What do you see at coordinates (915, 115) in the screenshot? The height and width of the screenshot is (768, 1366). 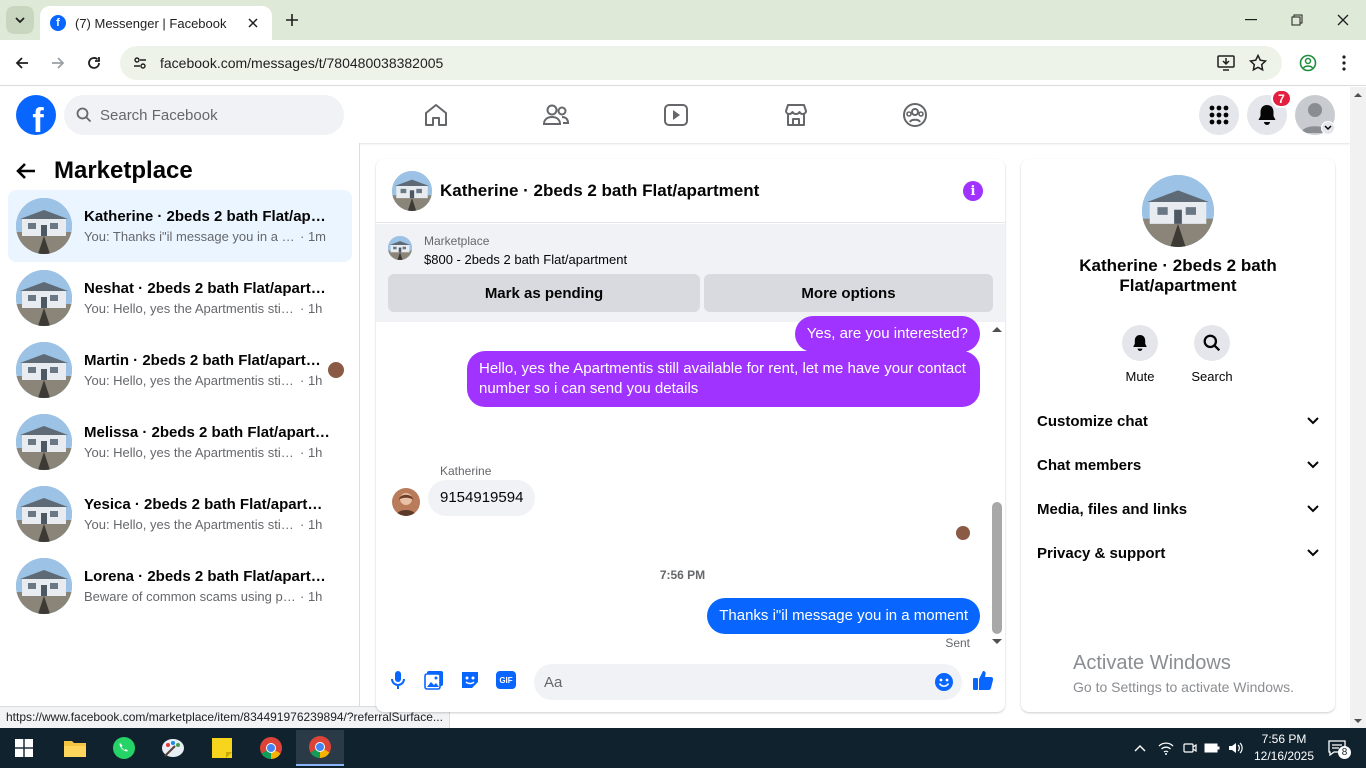 I see `groups-icon` at bounding box center [915, 115].